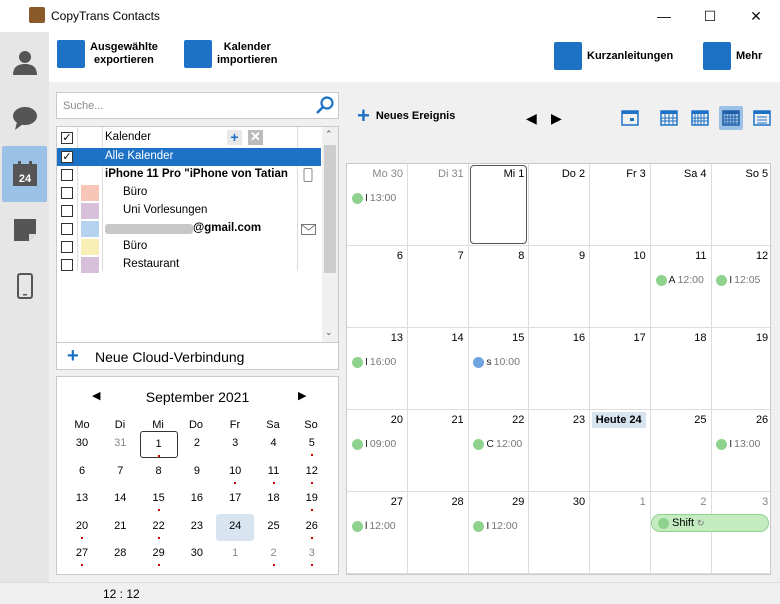  I want to click on day-cell: 1, so click(620, 533).